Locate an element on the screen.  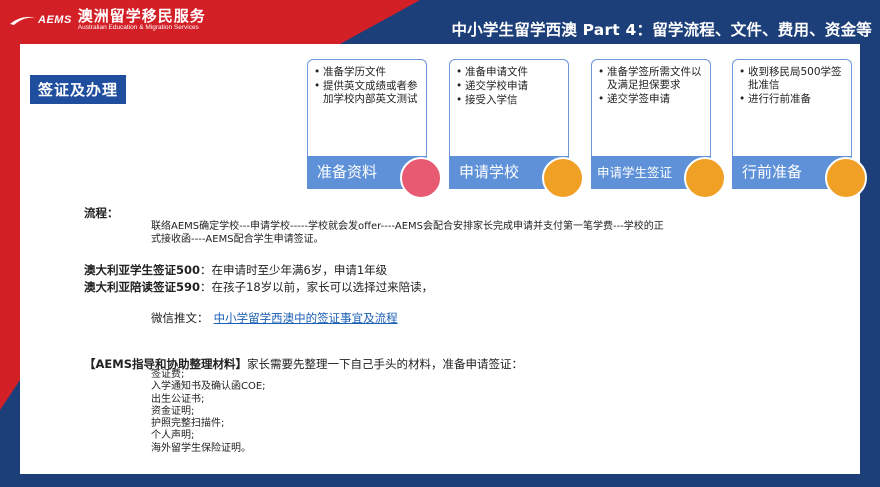
list-item: 个人声明; is located at coordinates (173, 436).